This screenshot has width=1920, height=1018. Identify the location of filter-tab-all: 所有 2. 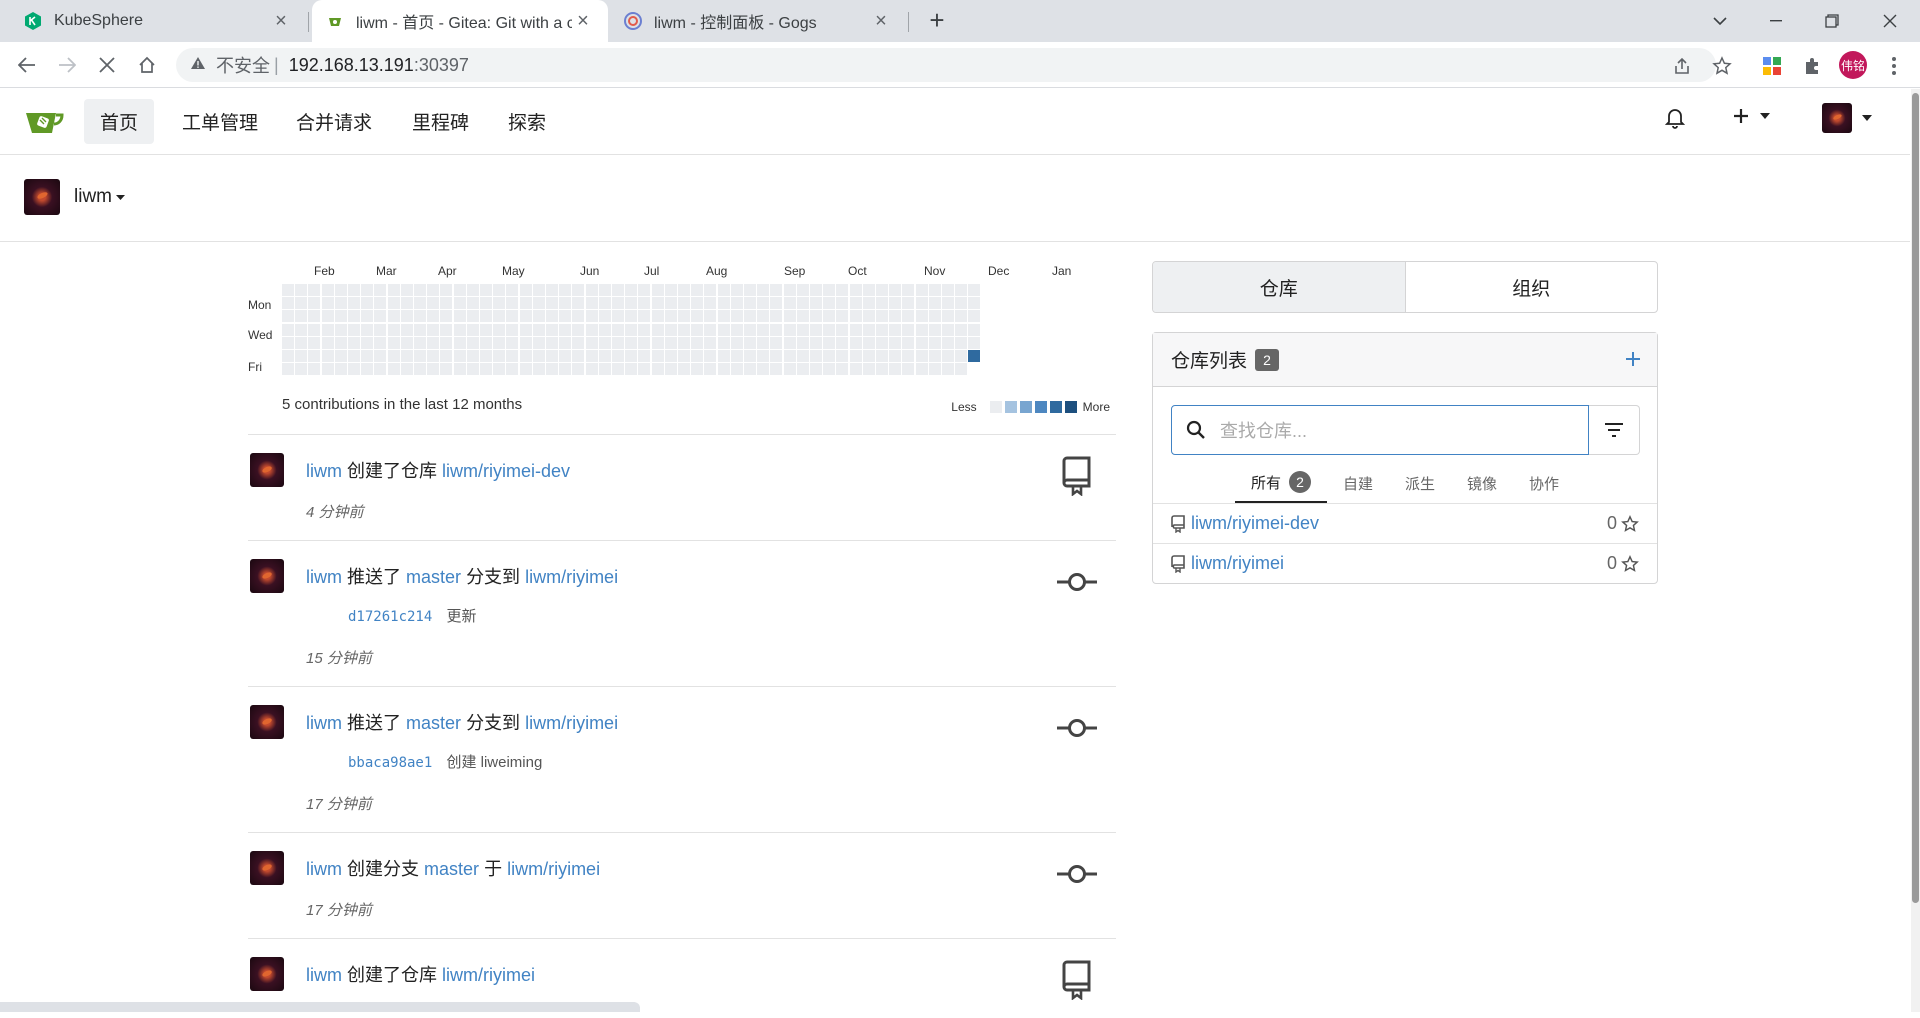
(1280, 483).